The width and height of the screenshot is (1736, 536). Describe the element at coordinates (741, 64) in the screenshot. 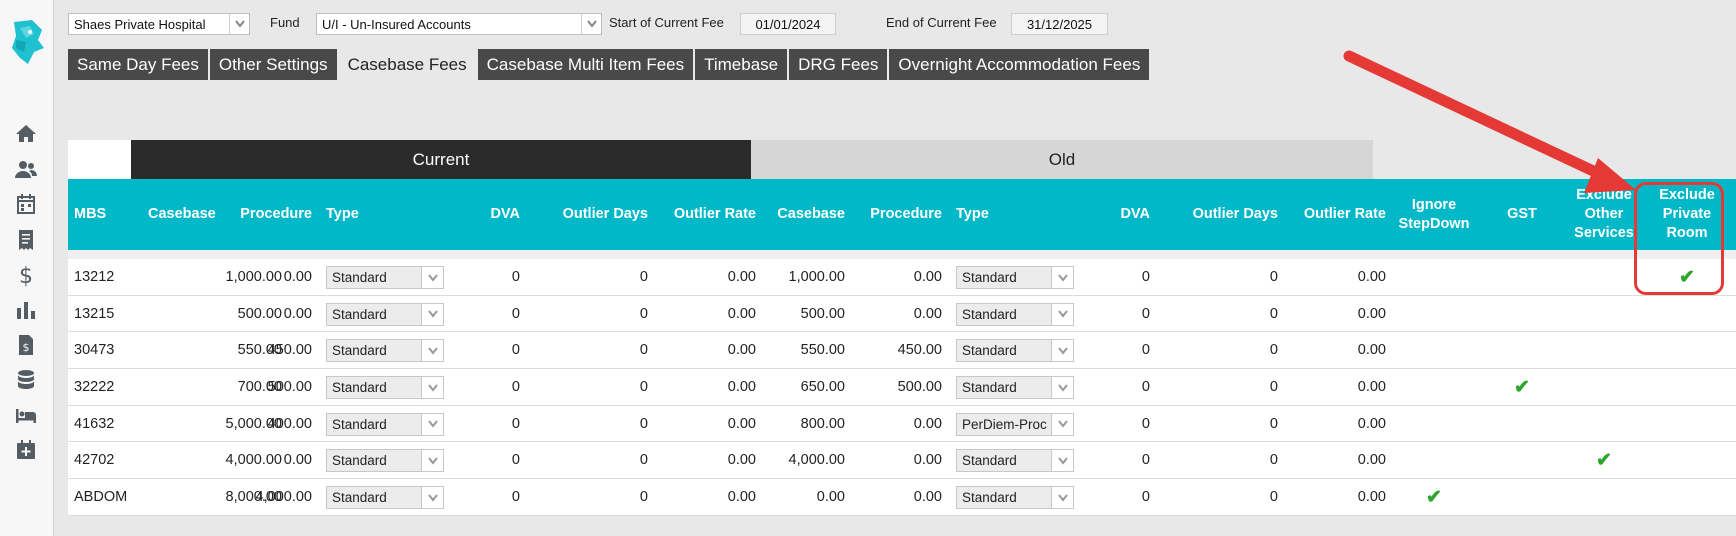

I see `tab-timebase: Timebase` at that location.